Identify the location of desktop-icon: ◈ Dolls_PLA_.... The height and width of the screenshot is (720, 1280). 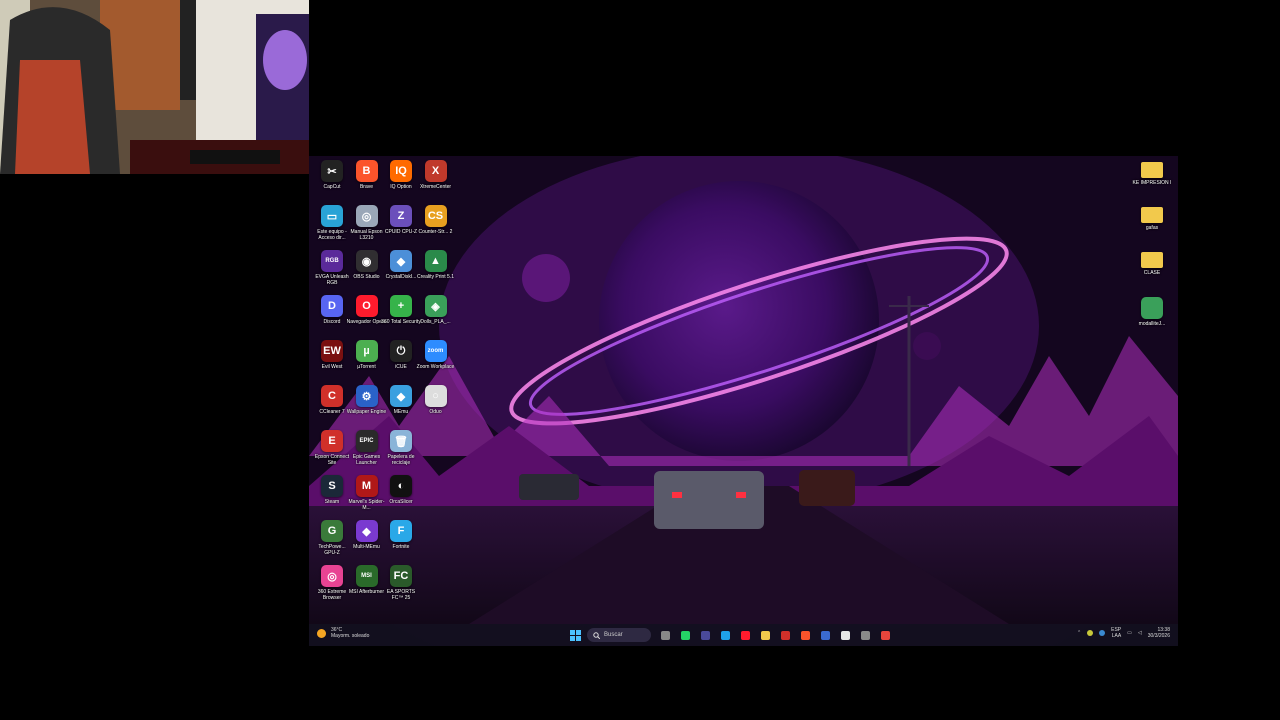
(436, 310).